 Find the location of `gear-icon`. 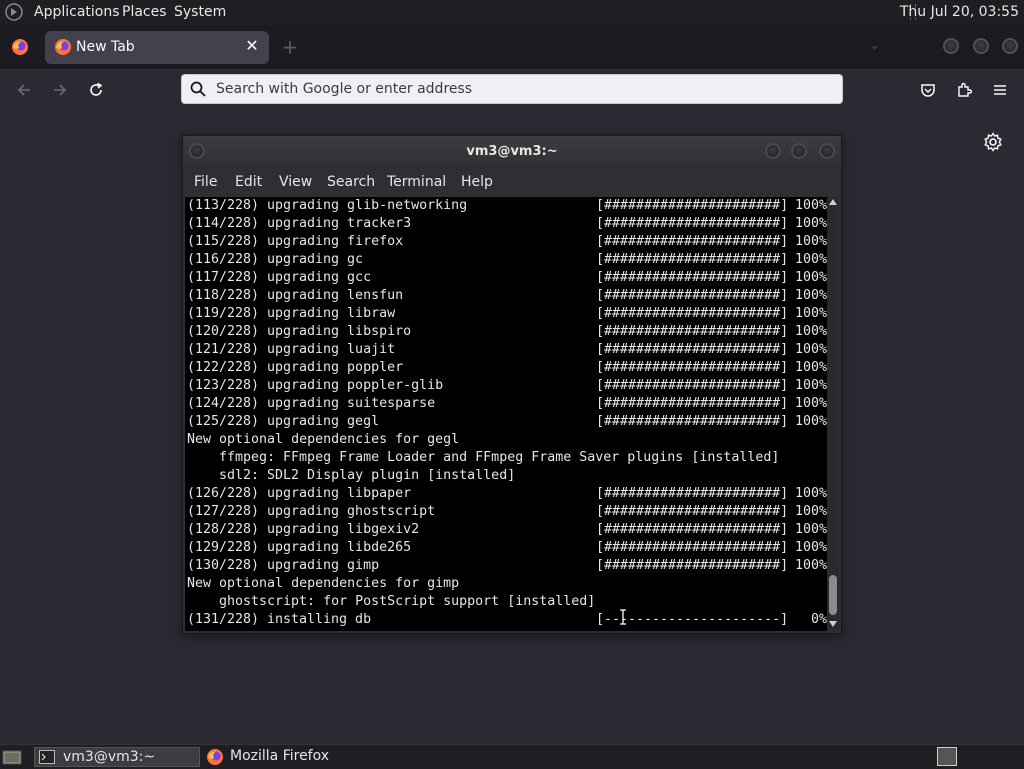

gear-icon is located at coordinates (993, 142).